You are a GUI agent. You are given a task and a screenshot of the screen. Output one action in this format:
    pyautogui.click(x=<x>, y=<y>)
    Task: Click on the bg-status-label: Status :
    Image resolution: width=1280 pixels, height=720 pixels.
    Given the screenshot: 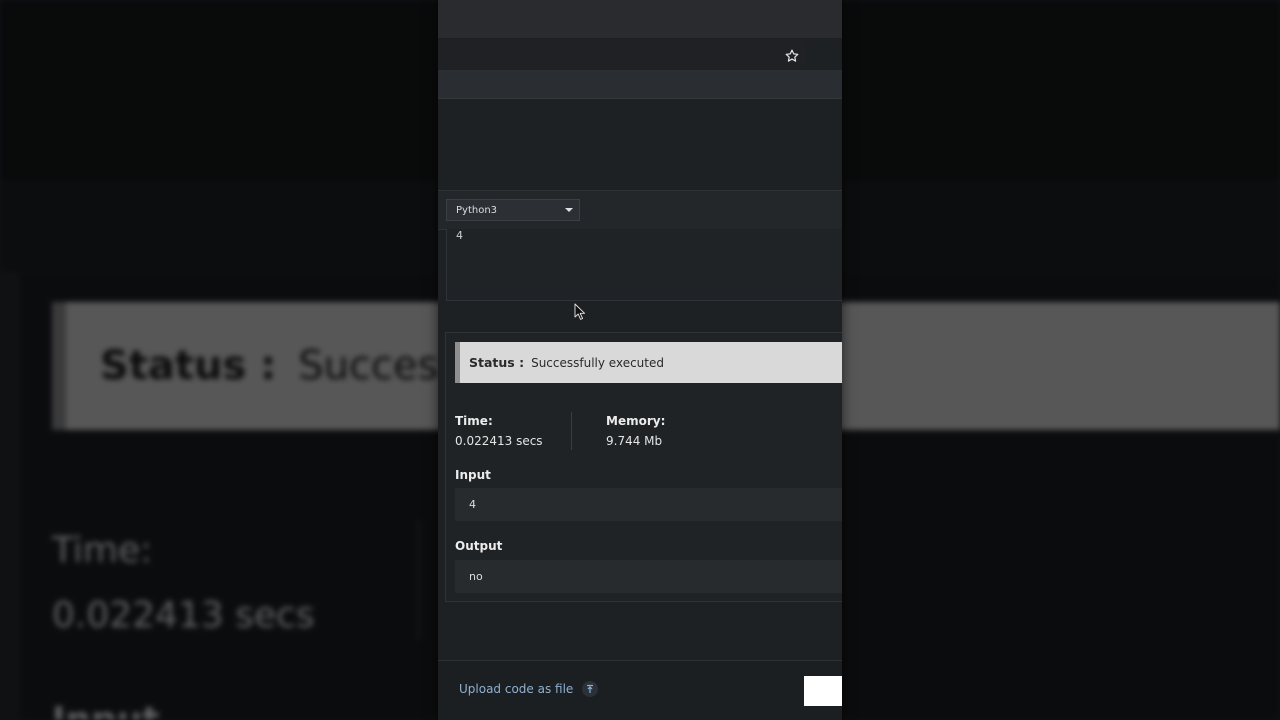 What is the action you would take?
    pyautogui.click(x=188, y=366)
    